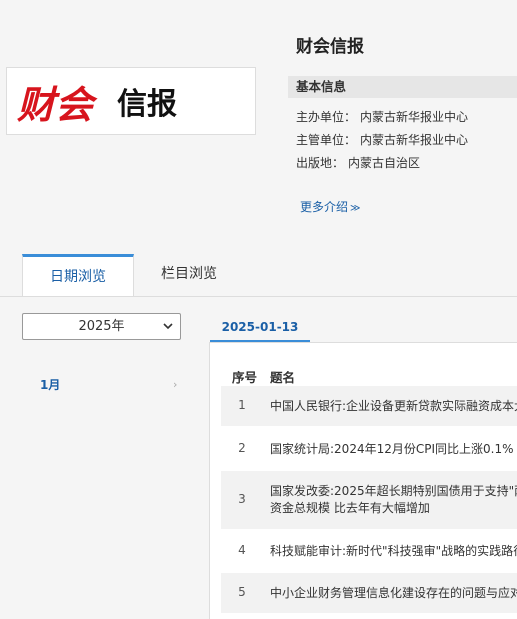 Image resolution: width=517 pixels, height=619 pixels. What do you see at coordinates (50, 384) in the screenshot?
I see `month-item-1: 1月` at bounding box center [50, 384].